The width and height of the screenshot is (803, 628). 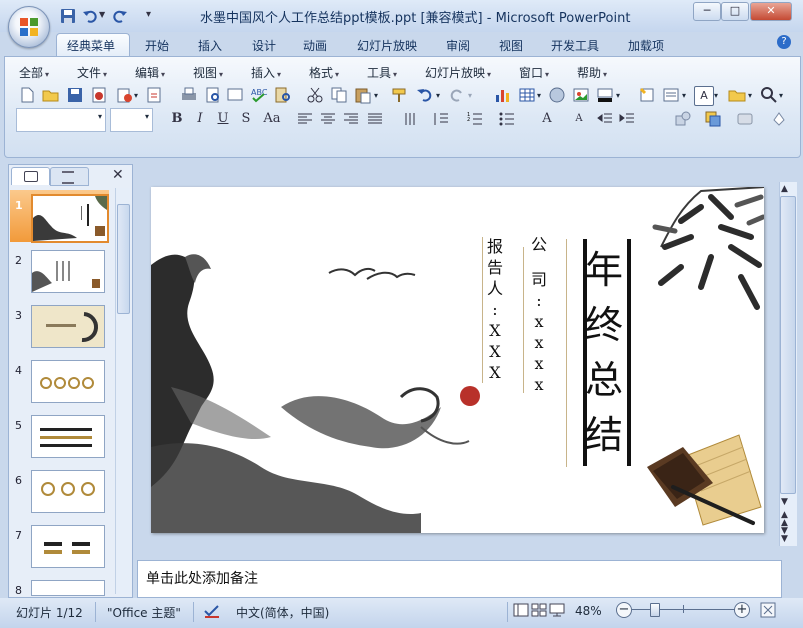 I want to click on zoom-icon, so click(x=769, y=95).